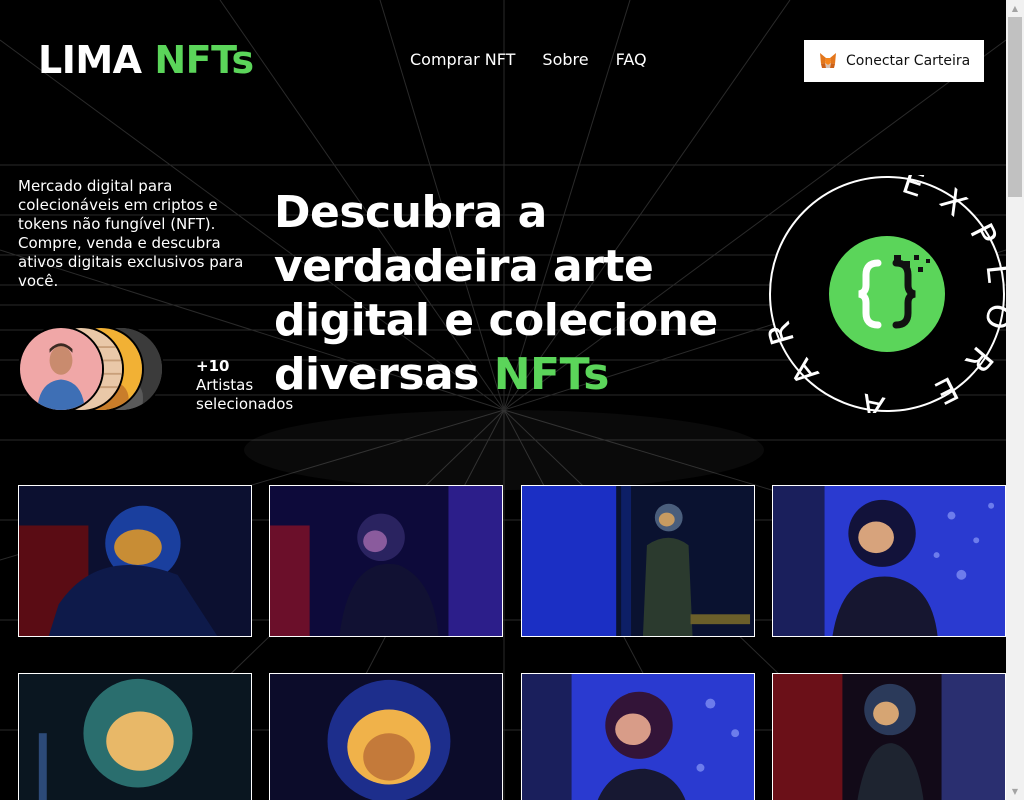  Describe the element at coordinates (908, 61) in the screenshot. I see `connect-wallet-label: Conectar Carteira` at that location.